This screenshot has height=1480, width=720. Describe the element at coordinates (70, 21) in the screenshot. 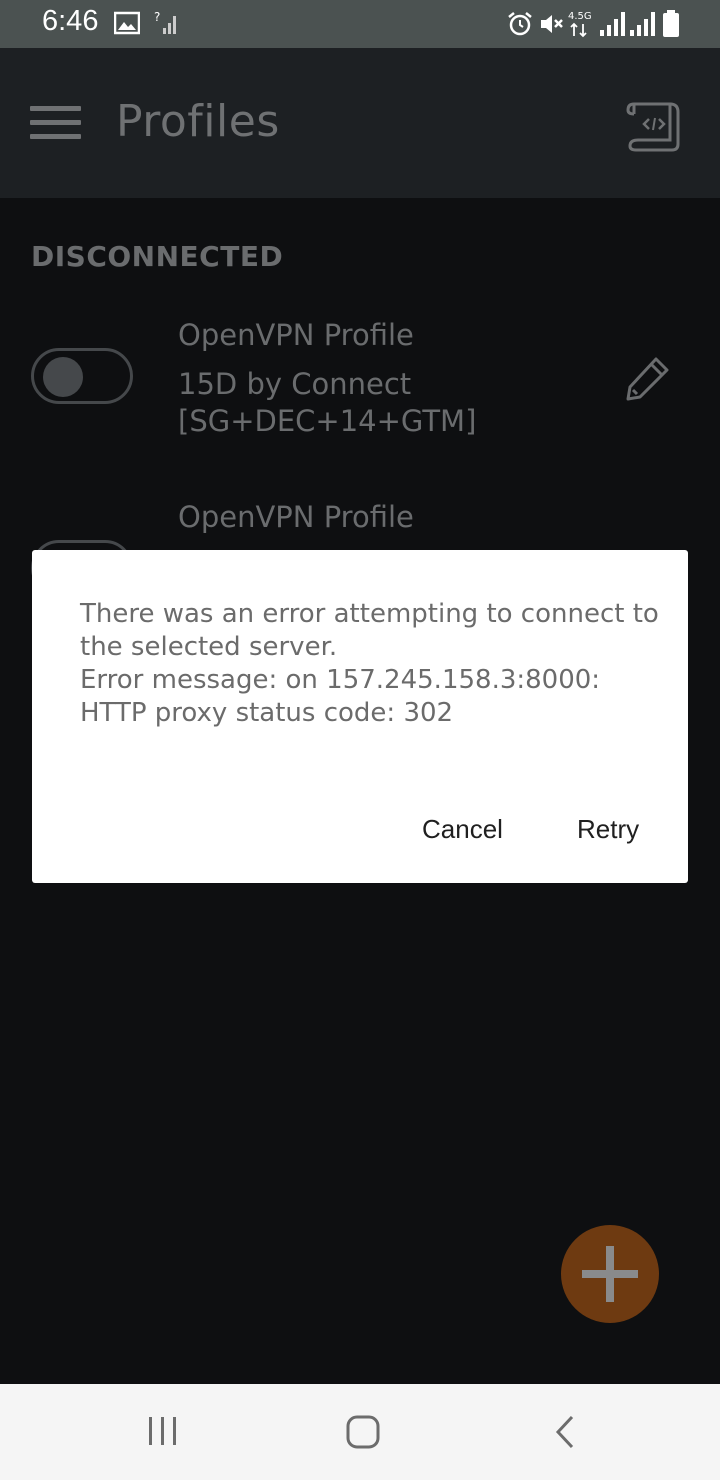

I see `status-time: 6:46` at that location.